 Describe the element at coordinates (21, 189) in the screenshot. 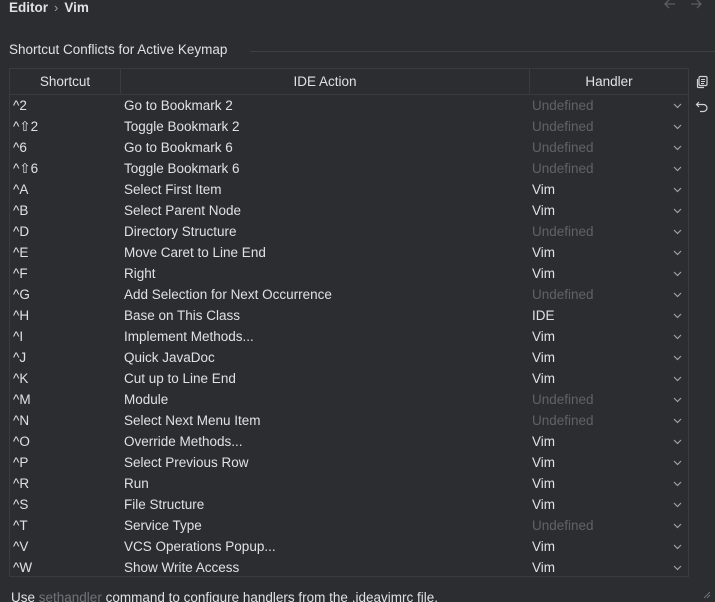

I see `shortcut-cell: ^A` at that location.